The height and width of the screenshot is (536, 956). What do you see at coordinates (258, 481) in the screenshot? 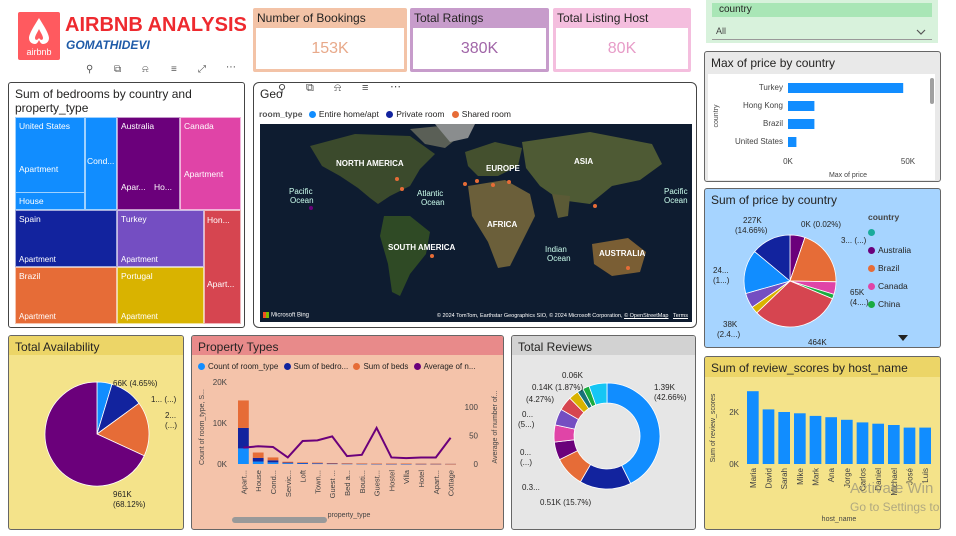
I see `property-types-category-label: House` at bounding box center [258, 481].